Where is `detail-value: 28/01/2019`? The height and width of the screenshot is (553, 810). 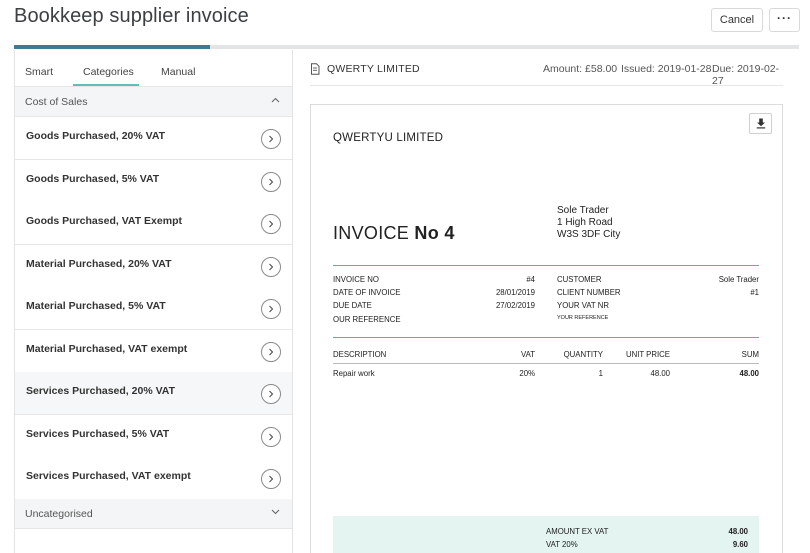 detail-value: 28/01/2019 is located at coordinates (515, 292).